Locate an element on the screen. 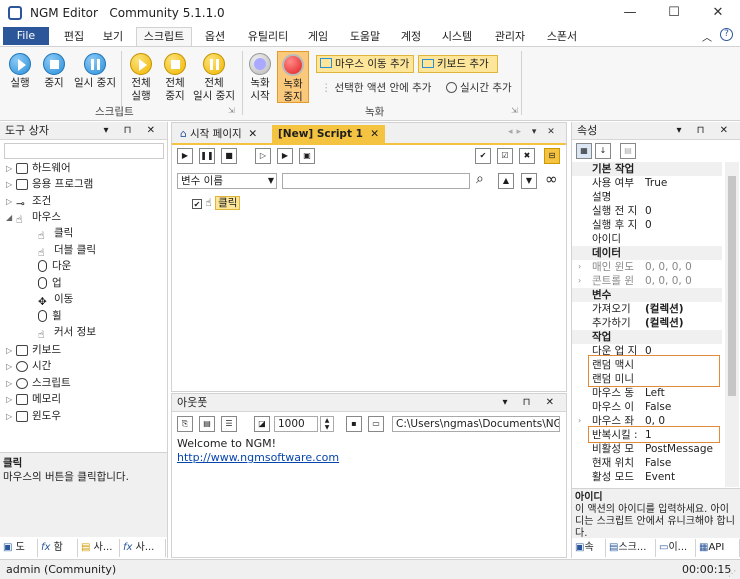  menu-sponsor: 스폰서 is located at coordinates (562, 36).